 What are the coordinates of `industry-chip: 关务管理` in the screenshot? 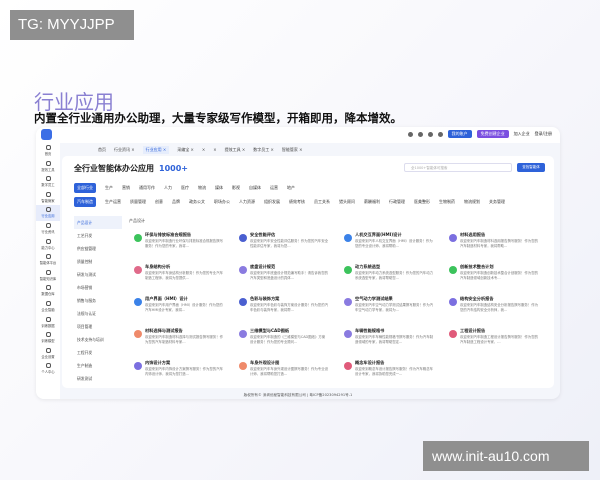 It's located at (497, 202).